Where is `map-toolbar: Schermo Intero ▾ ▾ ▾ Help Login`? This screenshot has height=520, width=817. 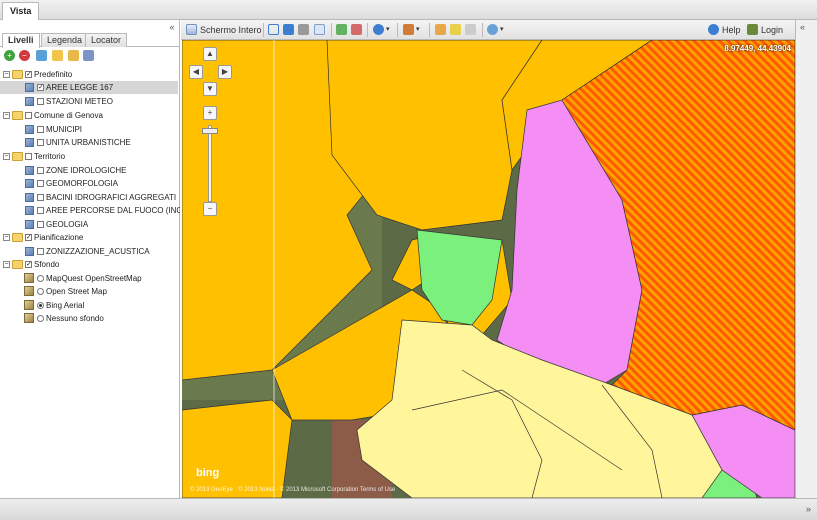 map-toolbar: Schermo Intero ▾ ▾ ▾ Help Login is located at coordinates (499, 30).